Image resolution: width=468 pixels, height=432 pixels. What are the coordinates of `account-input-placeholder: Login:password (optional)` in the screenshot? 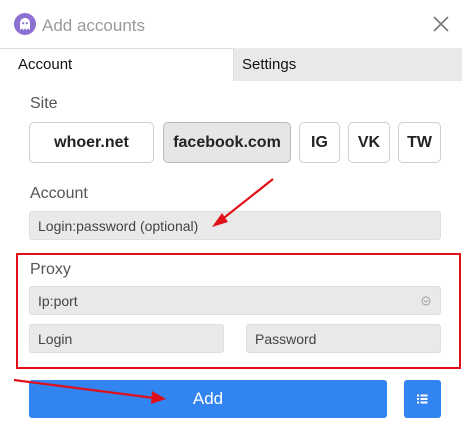 It's located at (118, 225).